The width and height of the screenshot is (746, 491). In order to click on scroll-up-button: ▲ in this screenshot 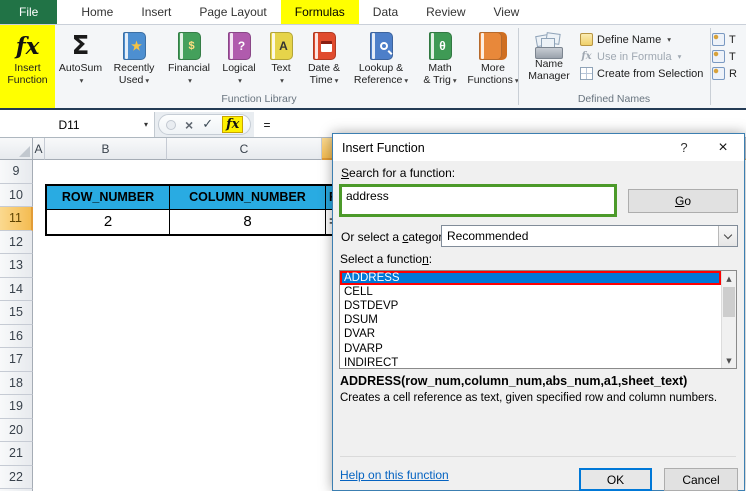, I will do `click(729, 278)`.